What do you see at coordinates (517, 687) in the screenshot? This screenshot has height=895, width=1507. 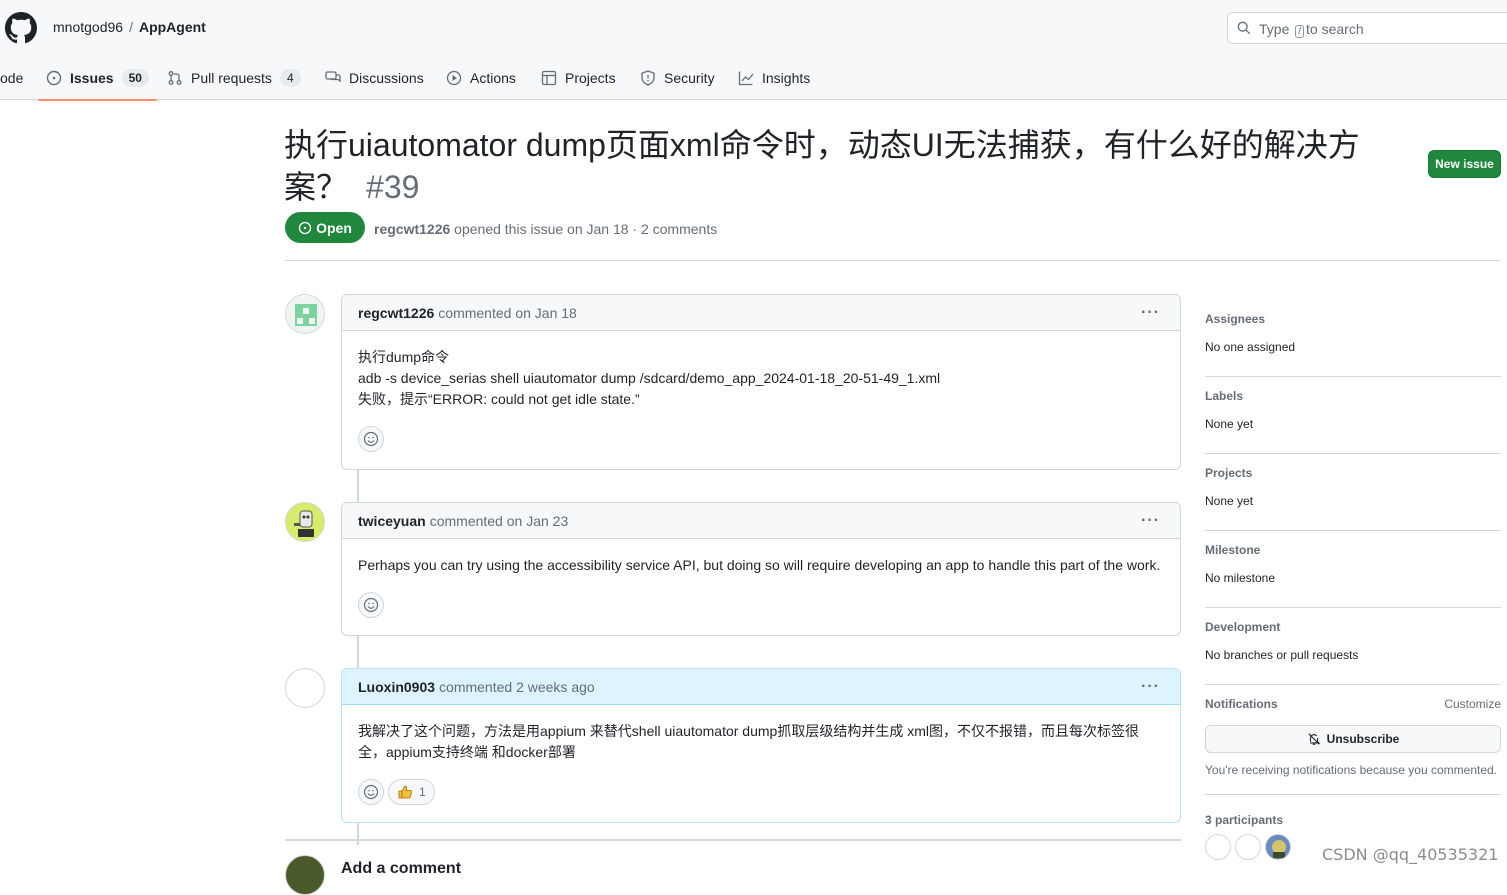 I see `comment-timestamp: commented 2 weeks ago` at bounding box center [517, 687].